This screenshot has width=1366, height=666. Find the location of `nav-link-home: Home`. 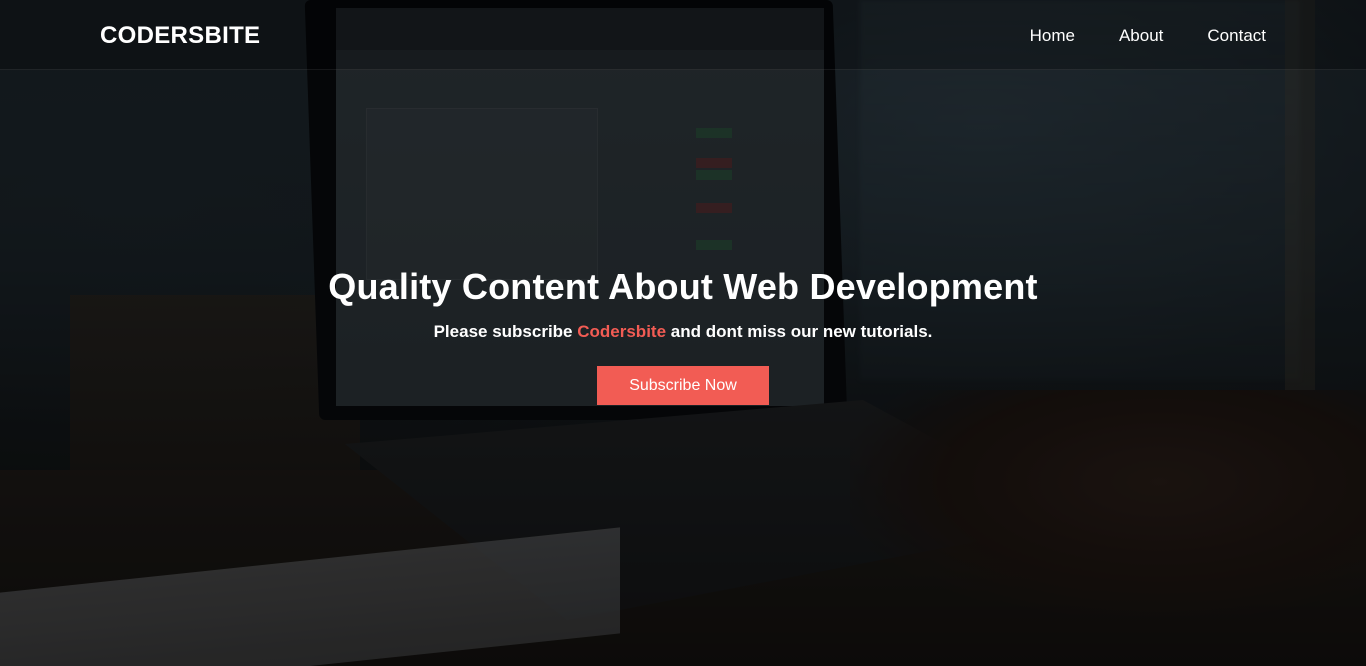

nav-link-home: Home is located at coordinates (1052, 36).